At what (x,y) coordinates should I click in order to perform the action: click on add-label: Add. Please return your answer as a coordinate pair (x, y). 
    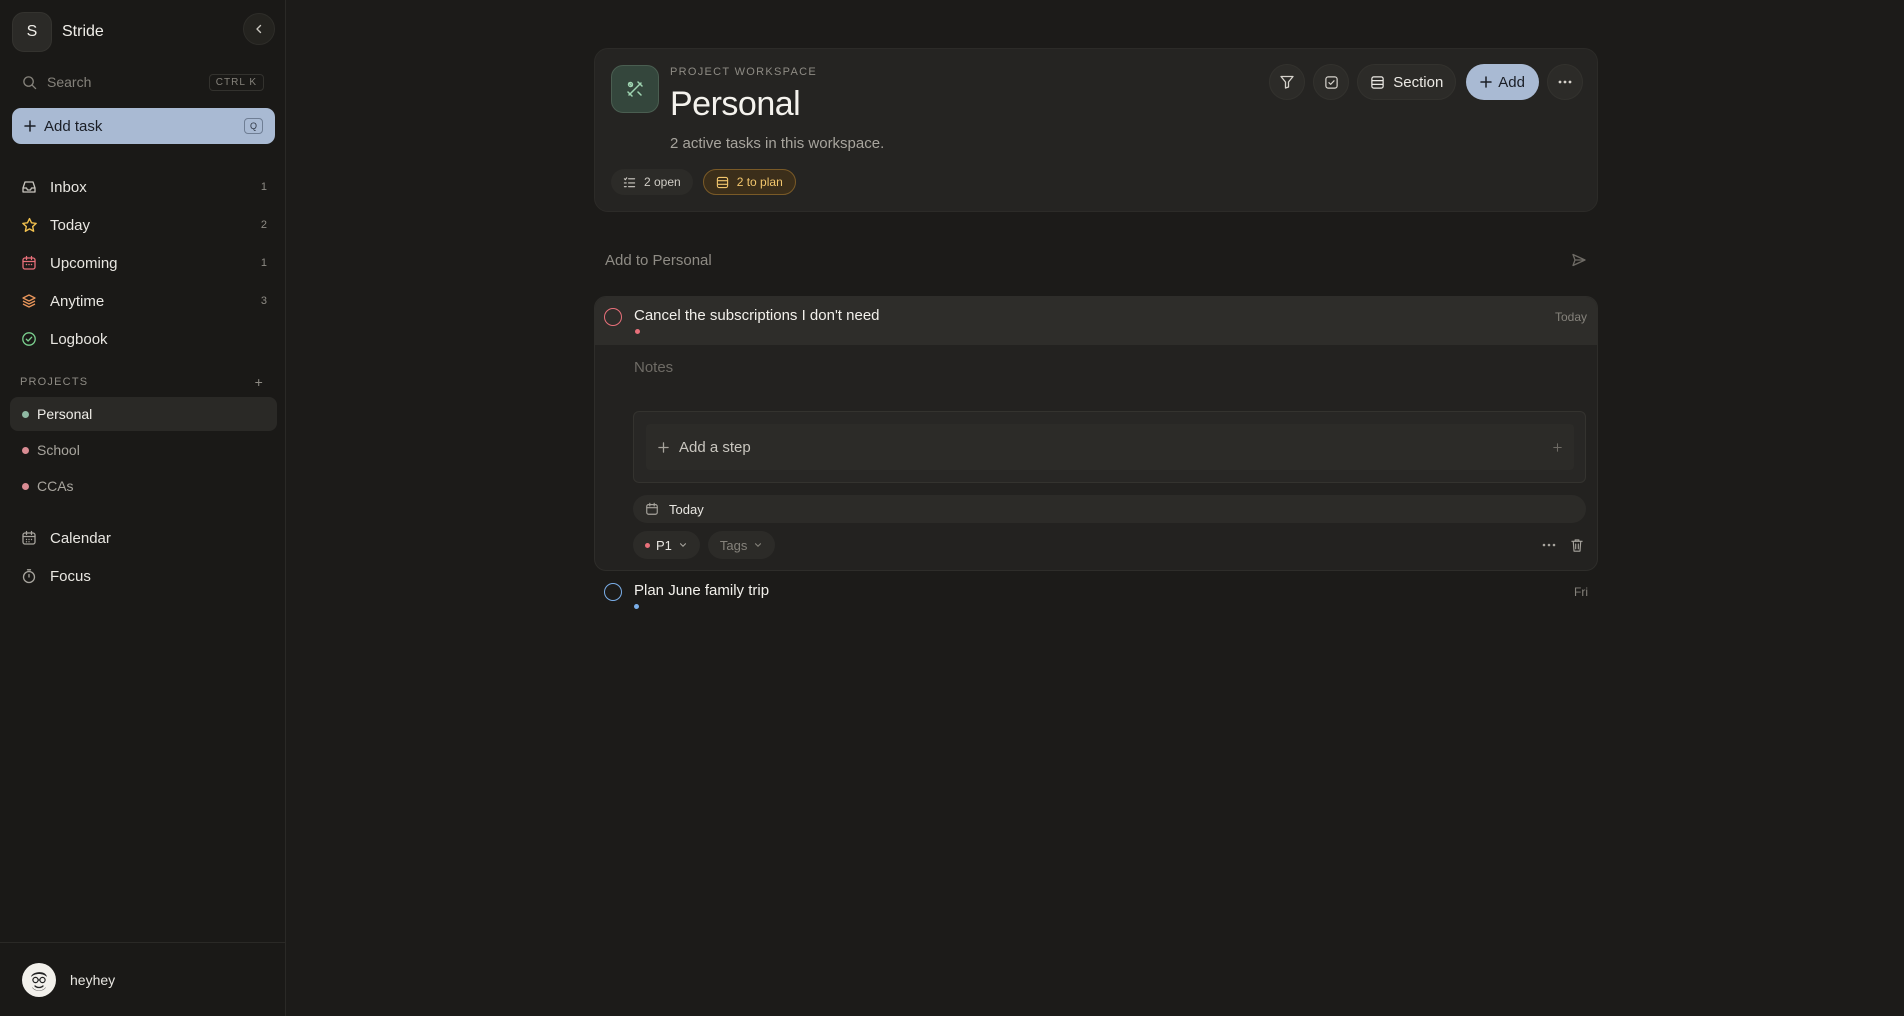
    Looking at the image, I should click on (1511, 82).